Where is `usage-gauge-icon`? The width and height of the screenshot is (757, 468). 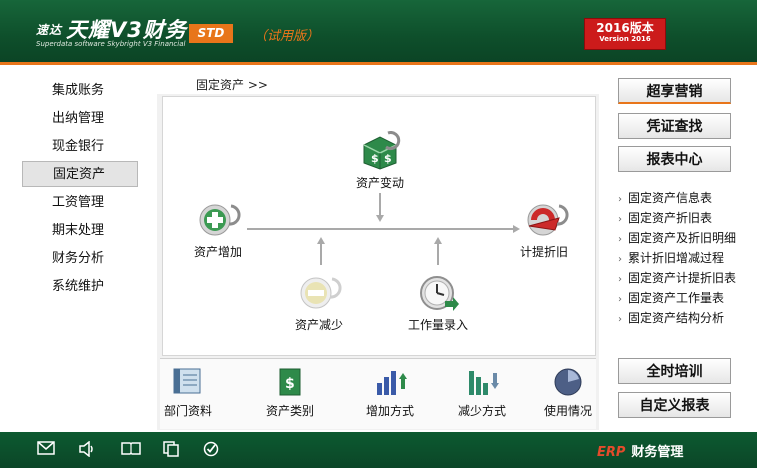
usage-gauge-icon is located at coordinates (568, 382).